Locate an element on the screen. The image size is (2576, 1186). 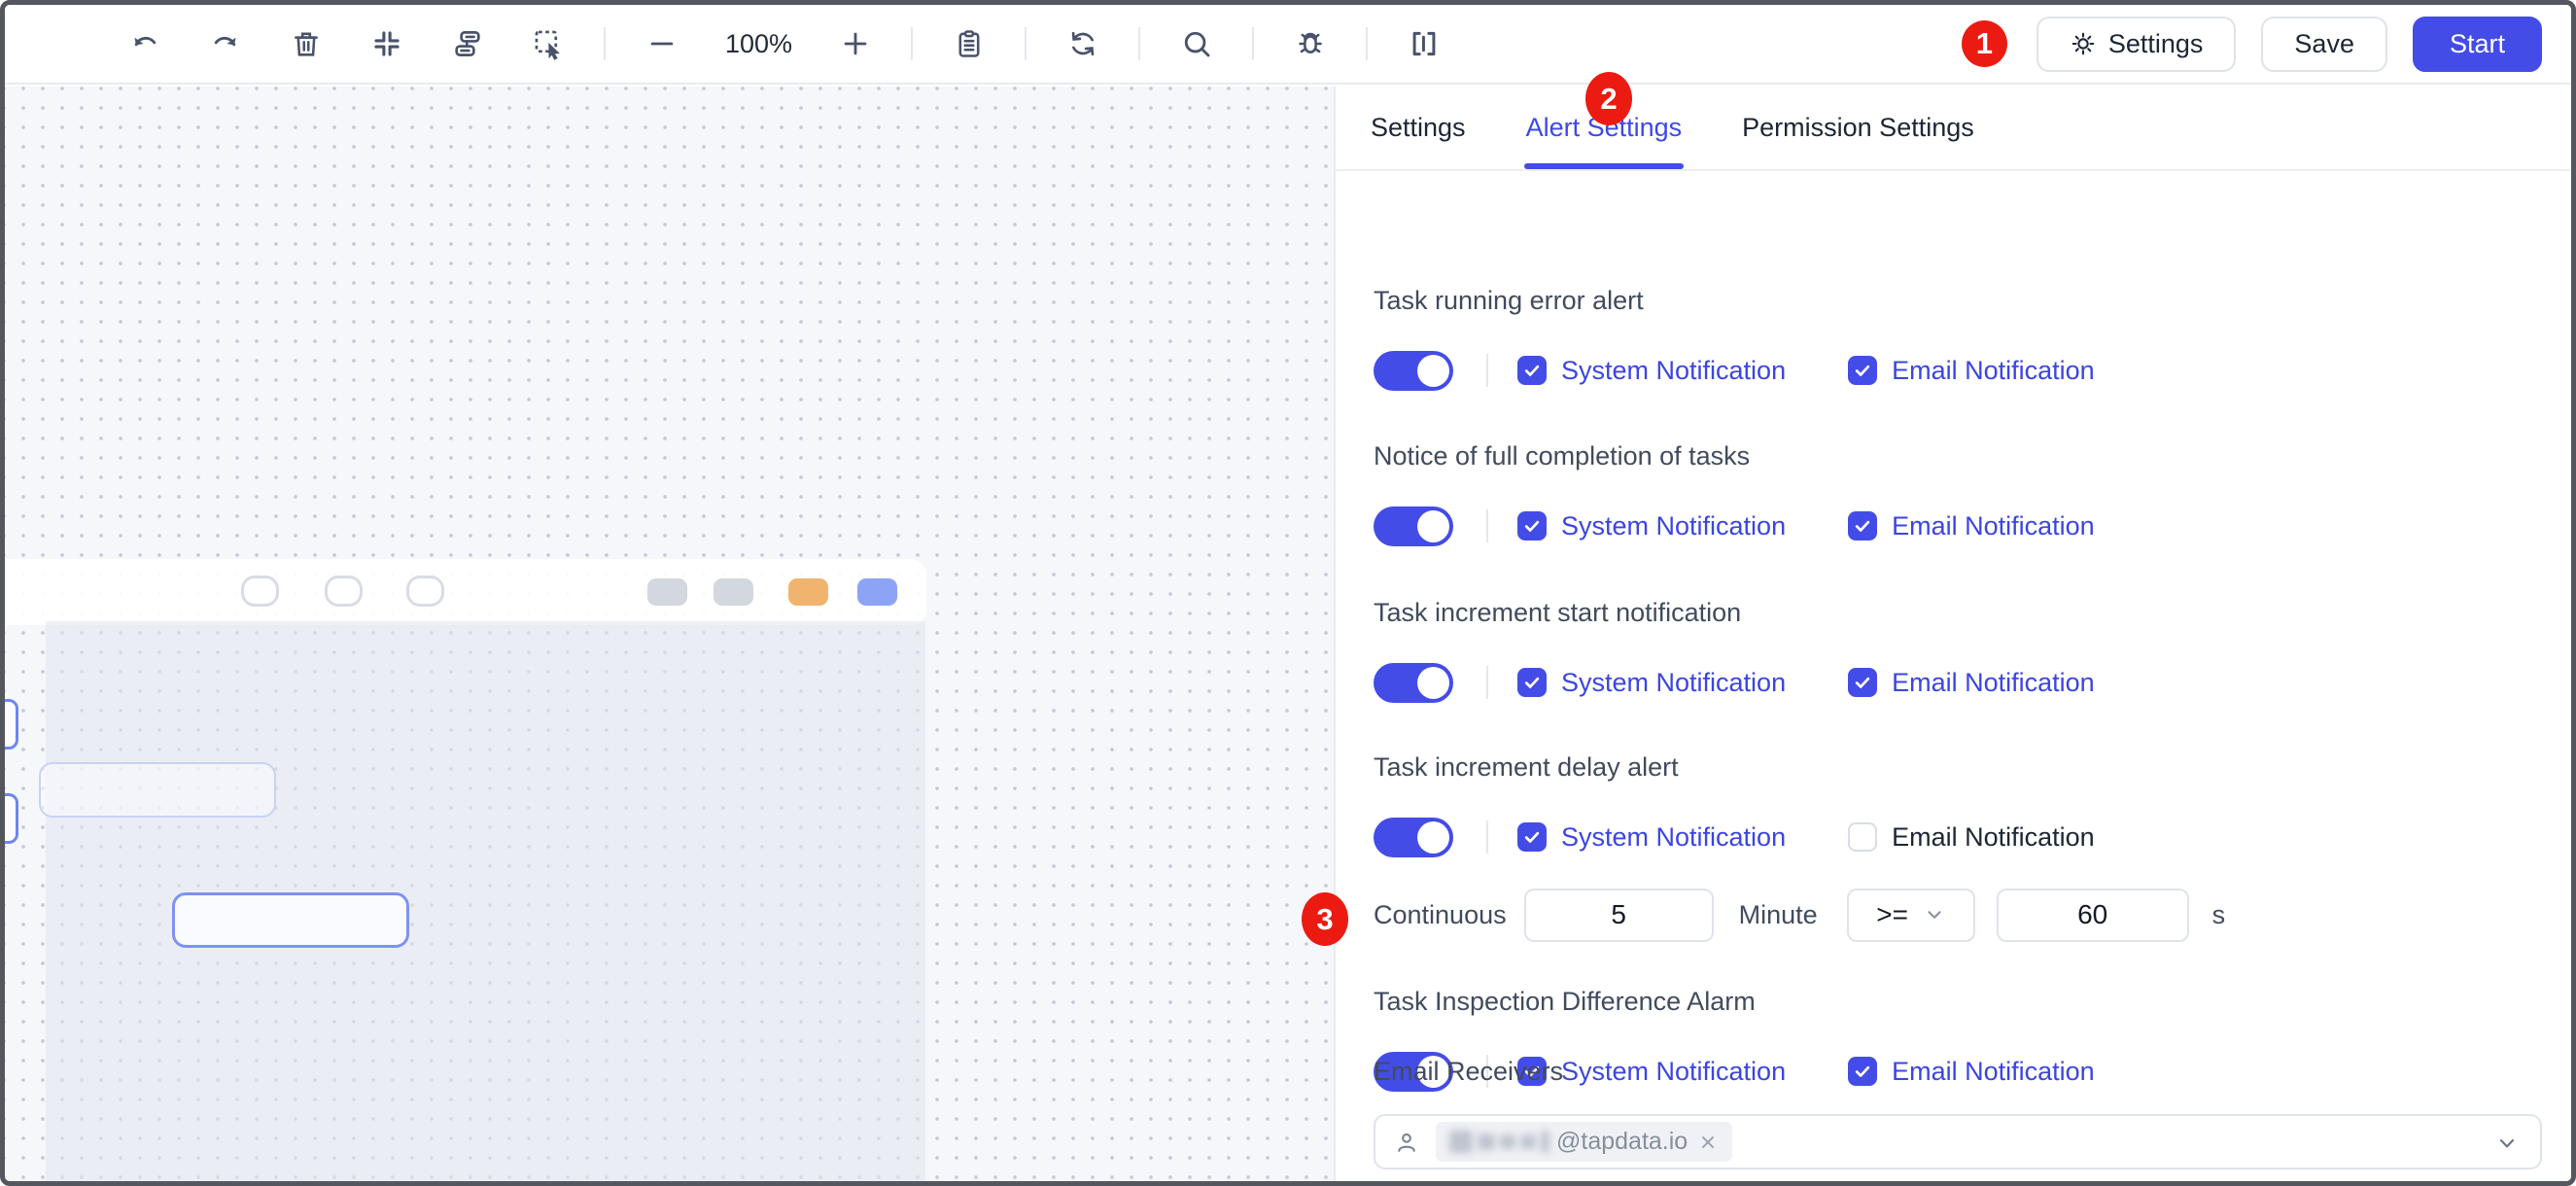
logs-icon is located at coordinates (969, 43).